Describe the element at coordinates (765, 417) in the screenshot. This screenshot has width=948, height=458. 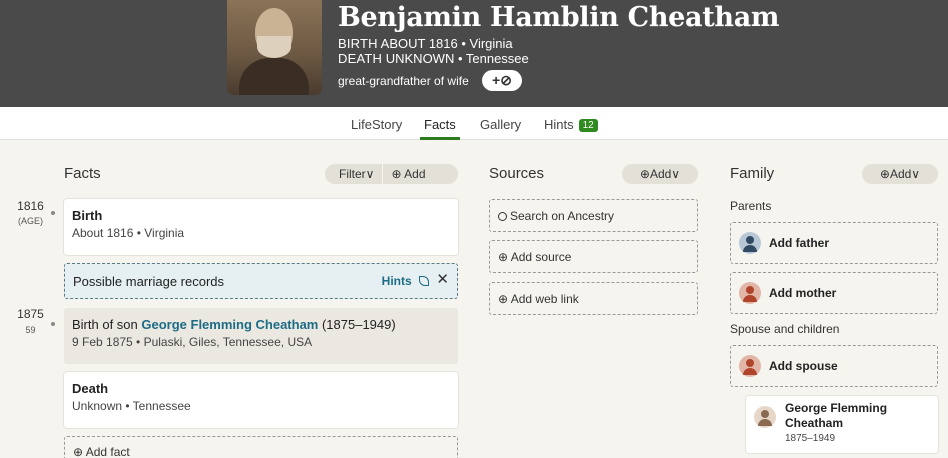
I see `child-avatar` at that location.